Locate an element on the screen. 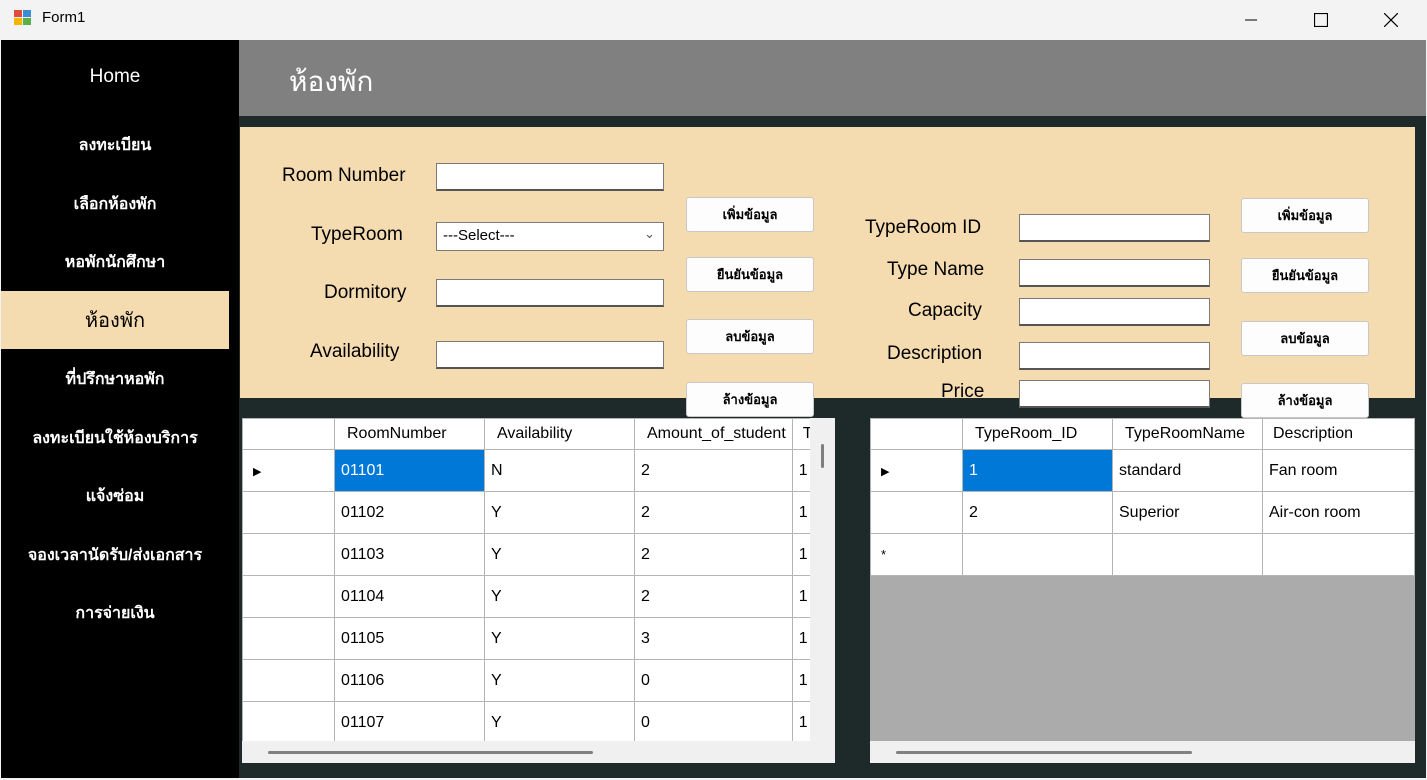 The width and height of the screenshot is (1427, 780). row-header: * is located at coordinates (916, 554).